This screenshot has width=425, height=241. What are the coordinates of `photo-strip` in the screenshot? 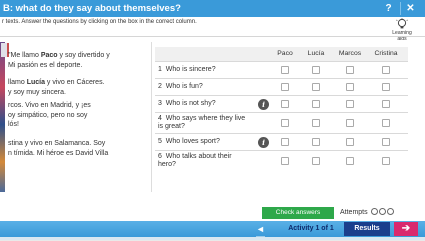 It's located at (2, 117).